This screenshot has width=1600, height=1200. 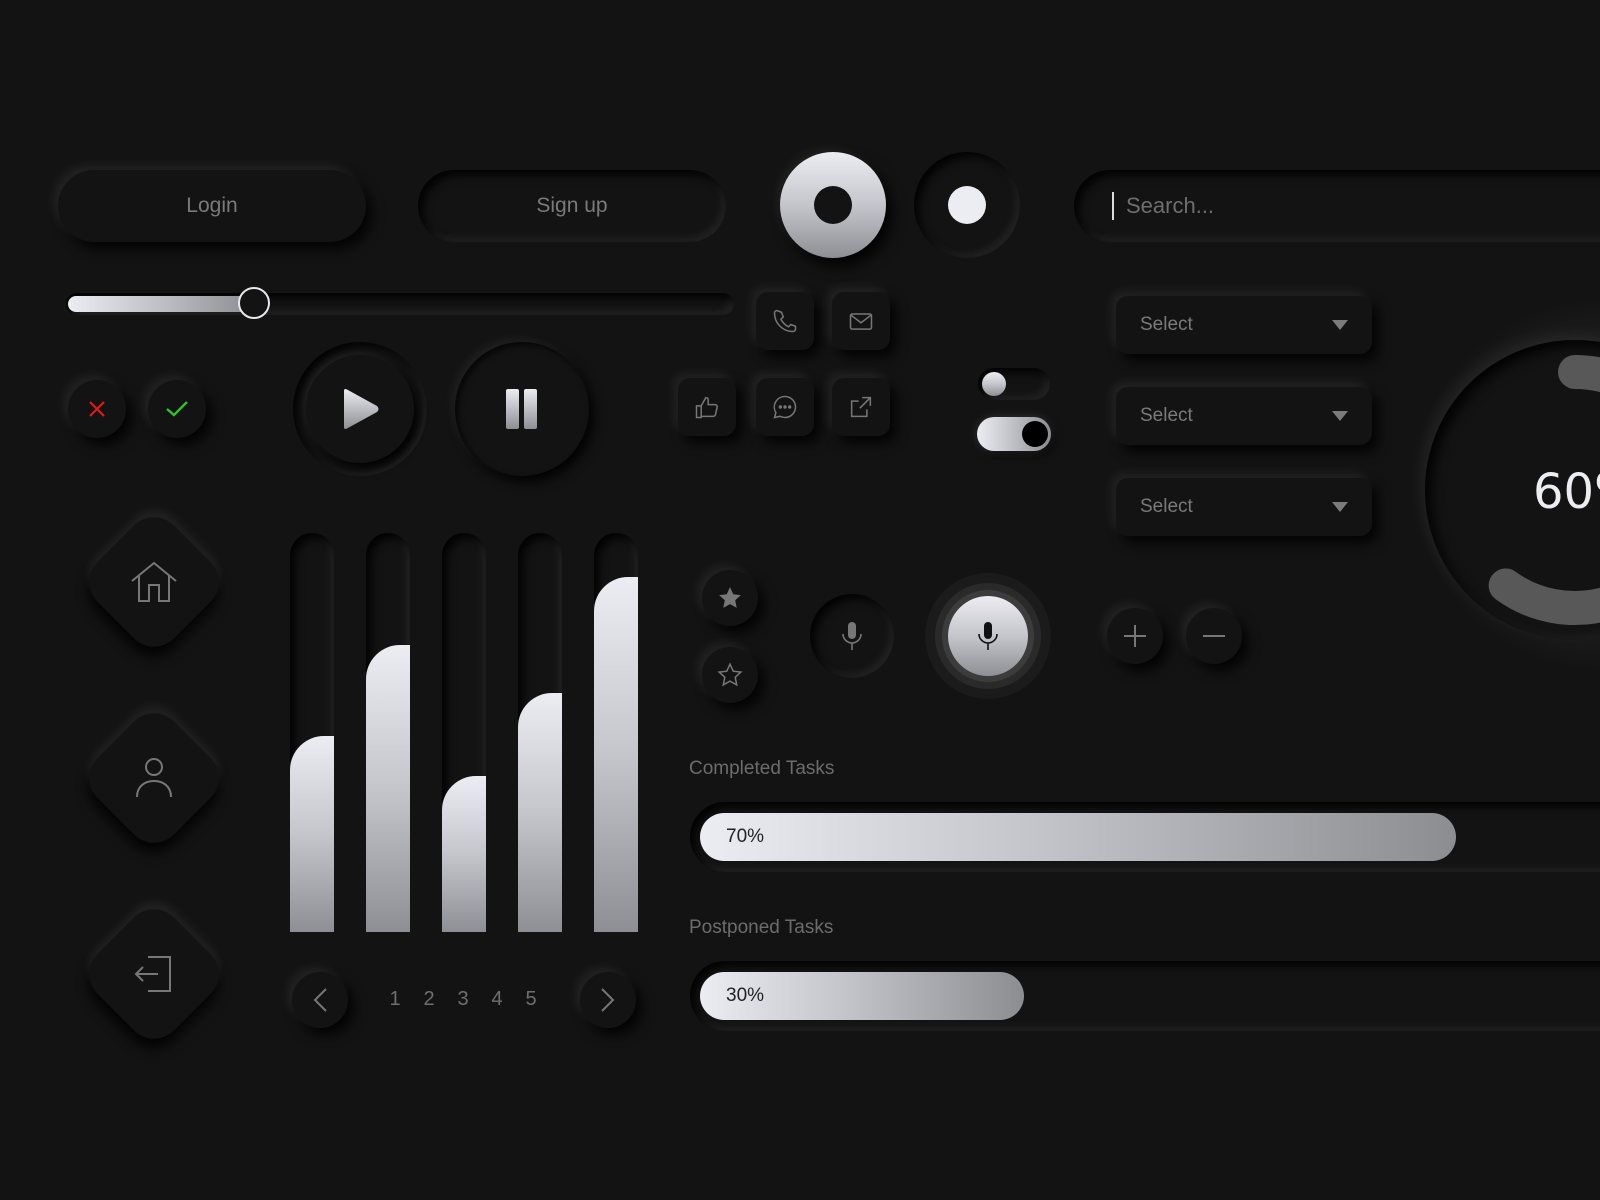 I want to click on plus-icon, so click(x=1135, y=636).